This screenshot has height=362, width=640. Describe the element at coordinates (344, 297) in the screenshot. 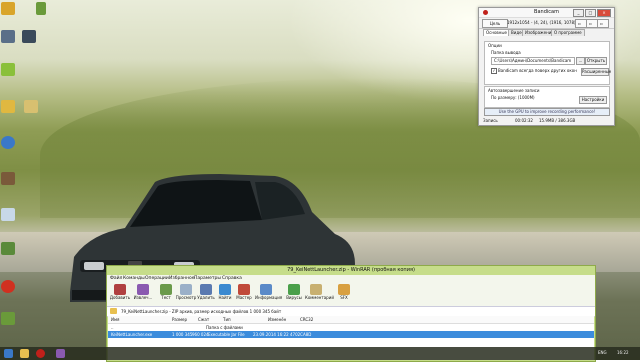

I see `tool-sfx-label: SFX` at that location.